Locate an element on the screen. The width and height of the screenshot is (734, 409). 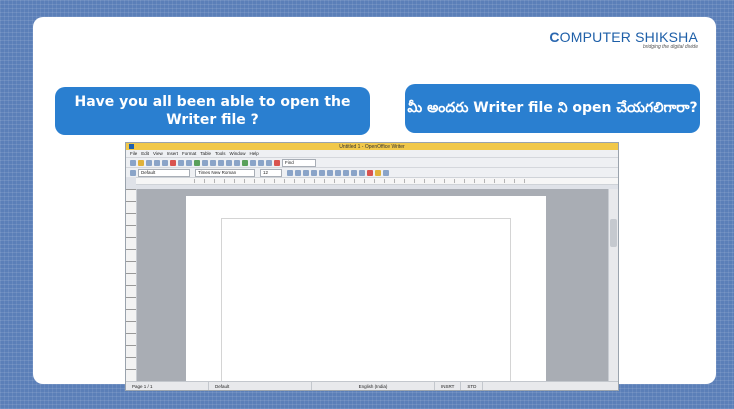
spellcheck-icon is located at coordinates (197, 162).